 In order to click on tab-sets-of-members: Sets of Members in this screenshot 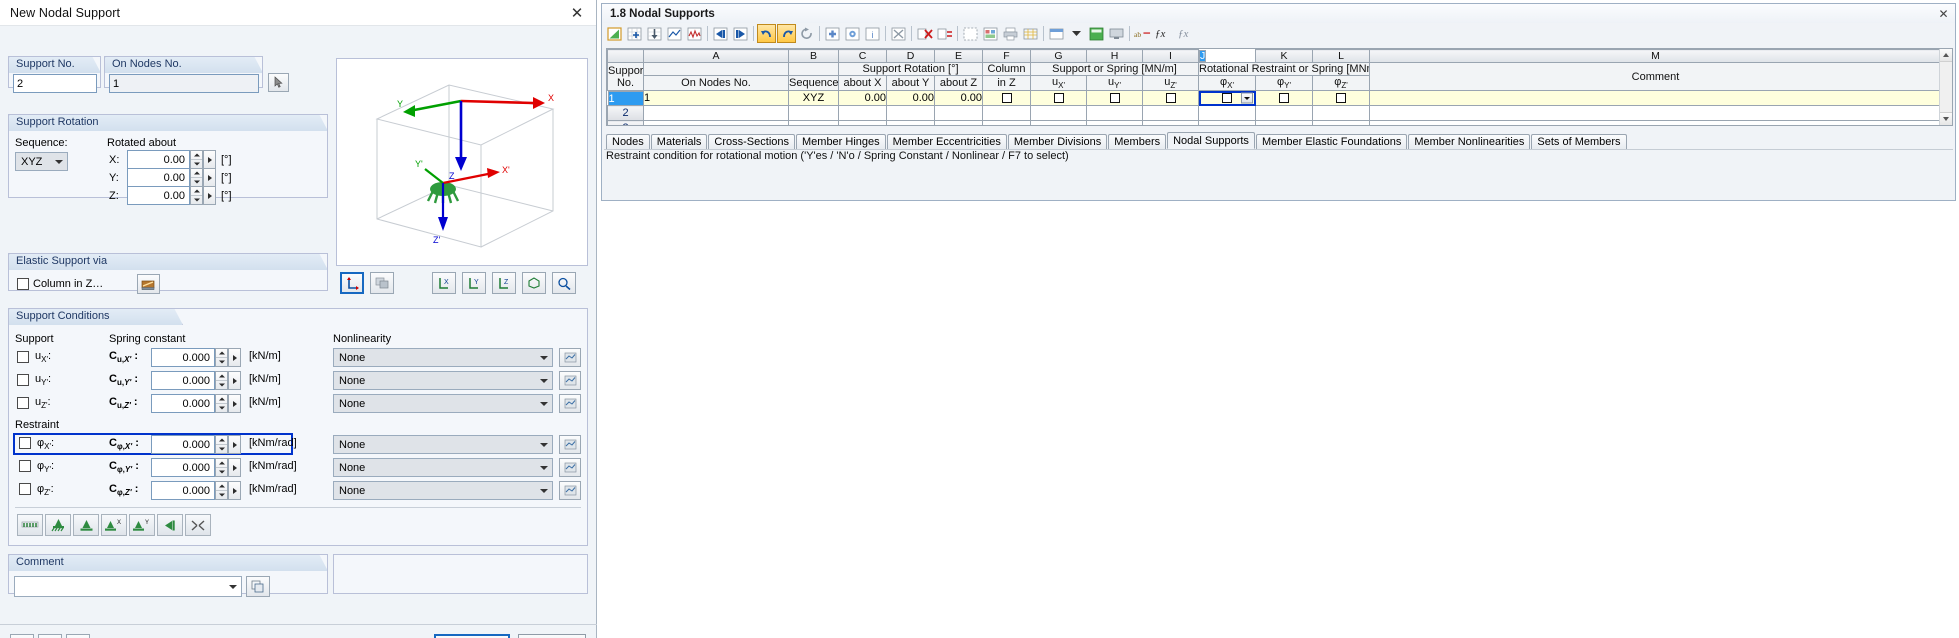, I will do `click(1579, 141)`.